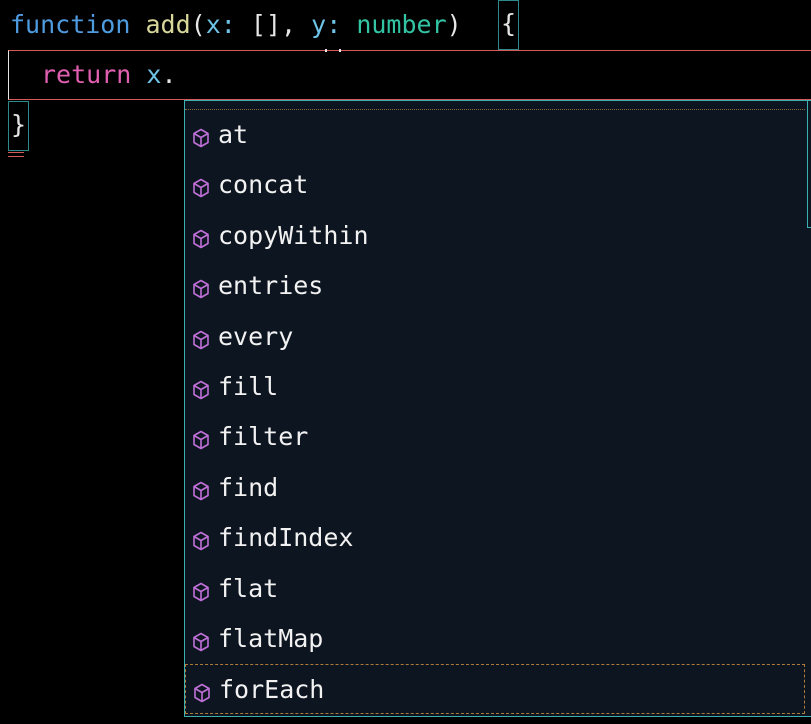 The width and height of the screenshot is (811, 724). I want to click on suggestion-label: copyWithin, so click(293, 235).